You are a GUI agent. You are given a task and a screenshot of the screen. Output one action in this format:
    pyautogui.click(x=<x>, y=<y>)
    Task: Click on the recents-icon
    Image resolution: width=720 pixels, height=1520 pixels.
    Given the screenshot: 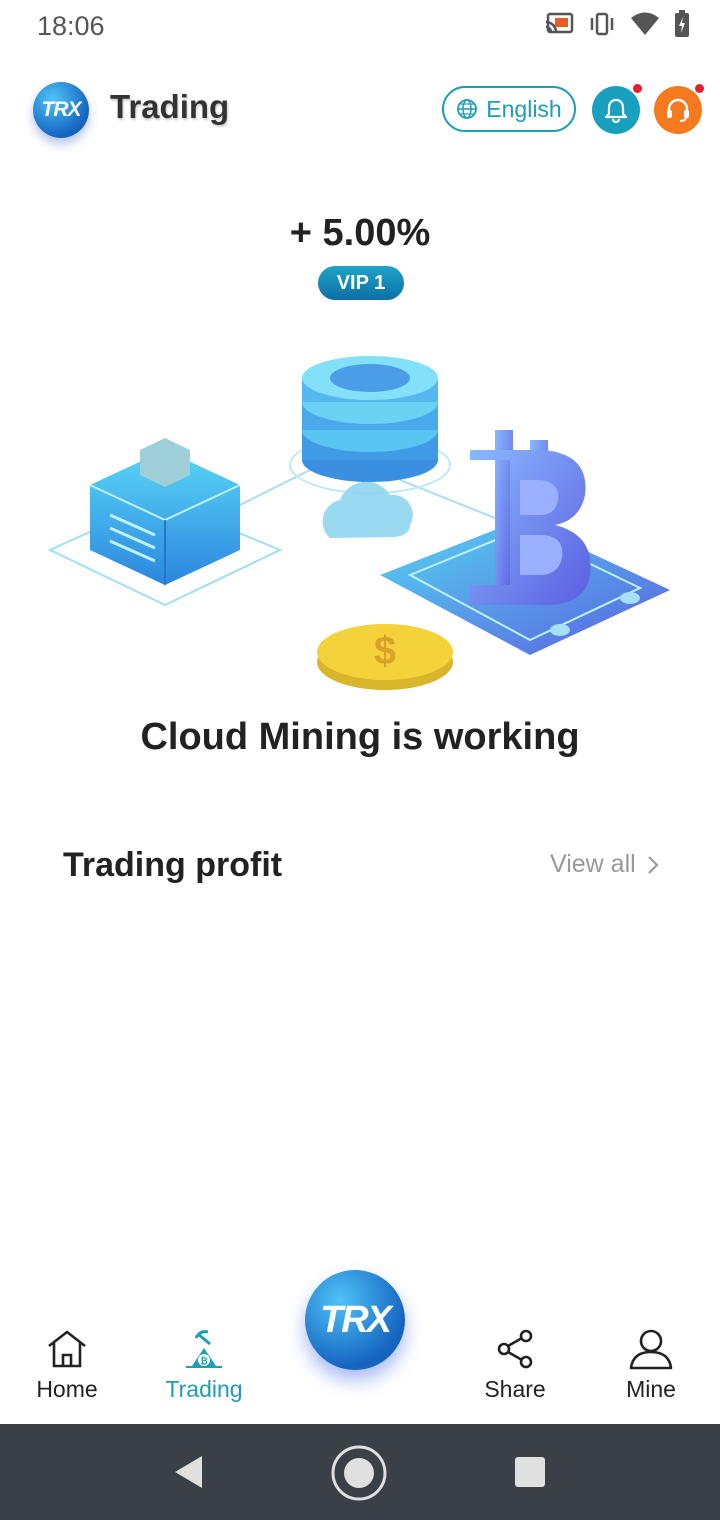 What is the action you would take?
    pyautogui.click(x=530, y=1472)
    